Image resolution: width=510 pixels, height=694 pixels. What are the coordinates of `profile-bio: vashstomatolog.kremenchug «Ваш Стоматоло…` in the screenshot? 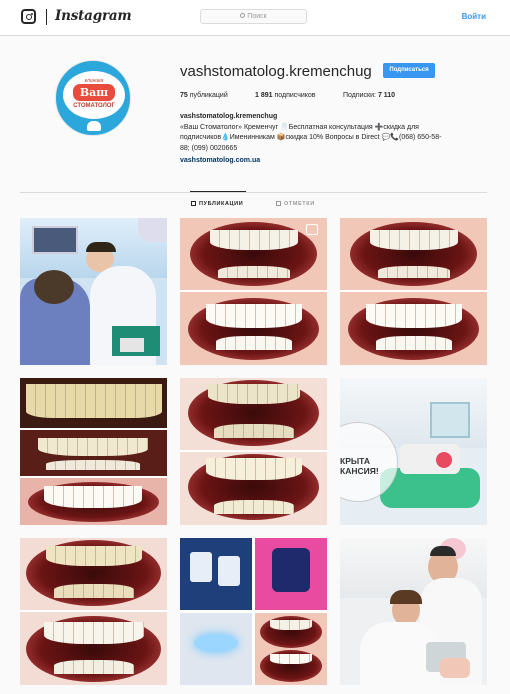 It's located at (336, 139).